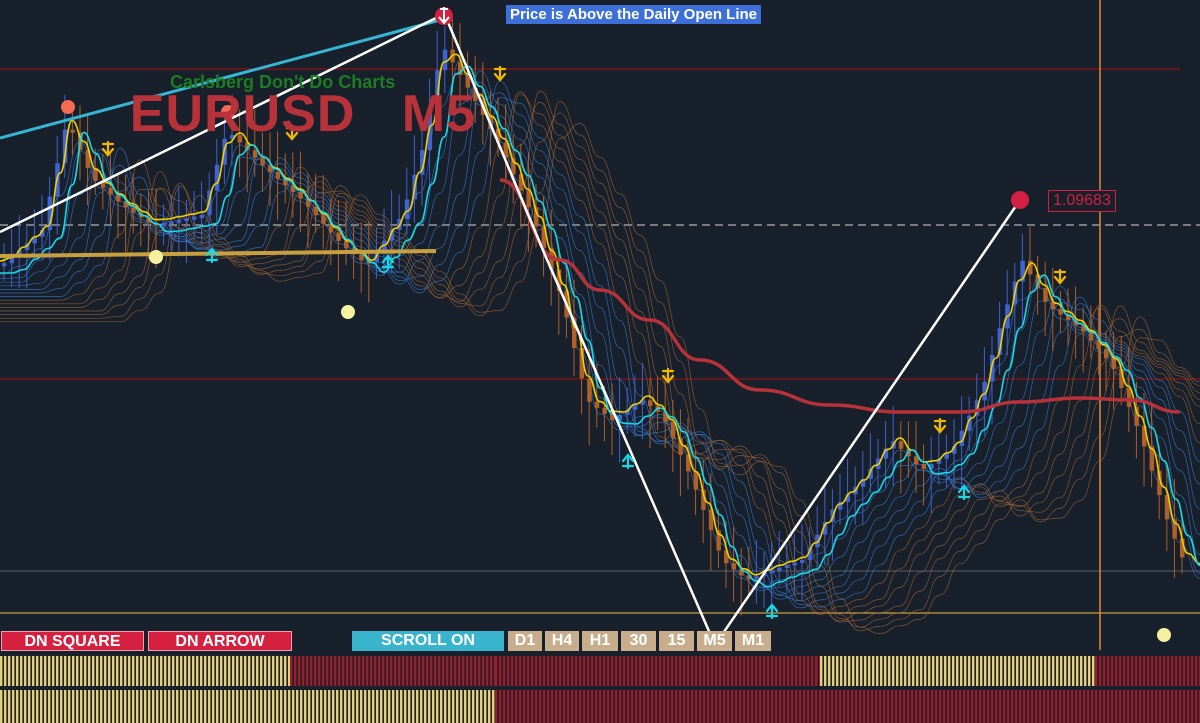 Image resolution: width=1200 pixels, height=723 pixels. Describe the element at coordinates (525, 641) in the screenshot. I see `timeframe-button-d1: D1` at that location.